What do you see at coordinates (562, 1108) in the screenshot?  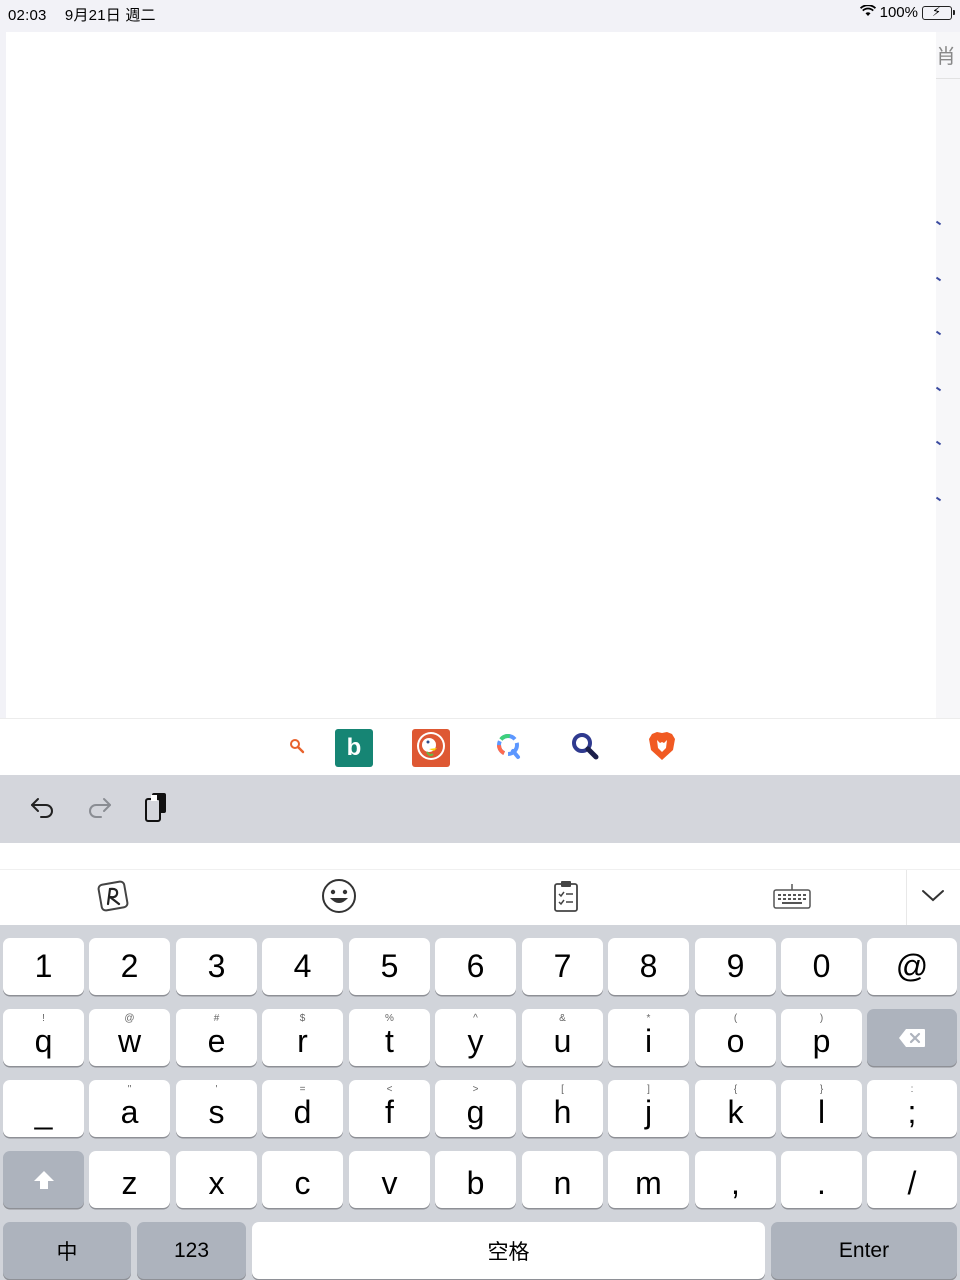 I see `key-h: [h` at bounding box center [562, 1108].